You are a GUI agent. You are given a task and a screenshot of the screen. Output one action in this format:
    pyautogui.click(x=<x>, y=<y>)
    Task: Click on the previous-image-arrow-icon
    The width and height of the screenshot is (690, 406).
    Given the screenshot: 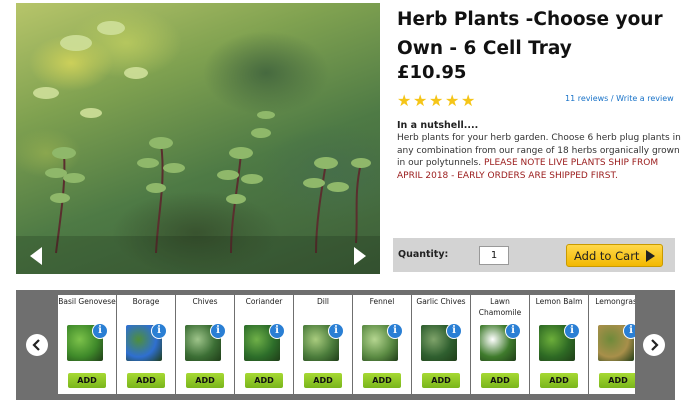 What is the action you would take?
    pyautogui.click(x=36, y=256)
    